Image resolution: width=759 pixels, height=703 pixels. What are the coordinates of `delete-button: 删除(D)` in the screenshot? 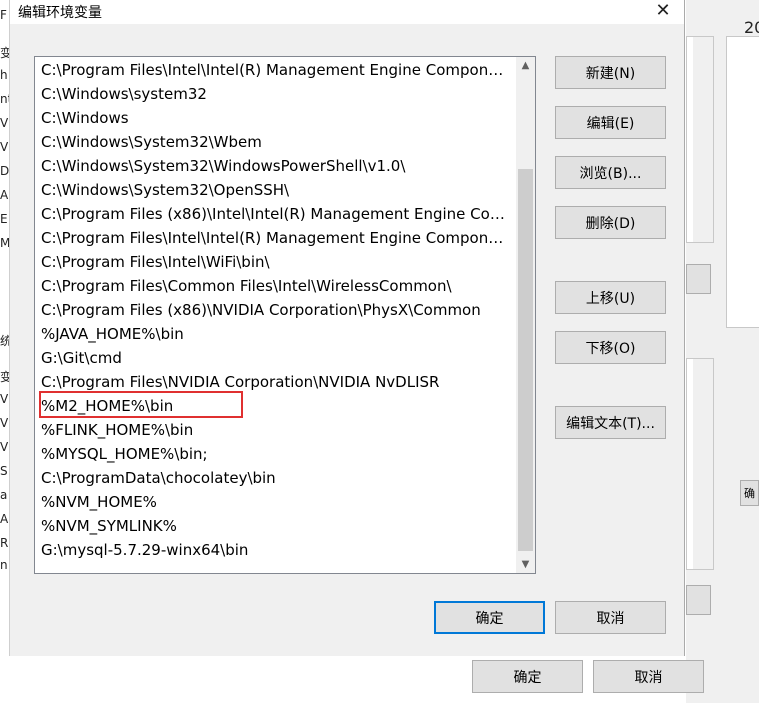 It's located at (610, 222).